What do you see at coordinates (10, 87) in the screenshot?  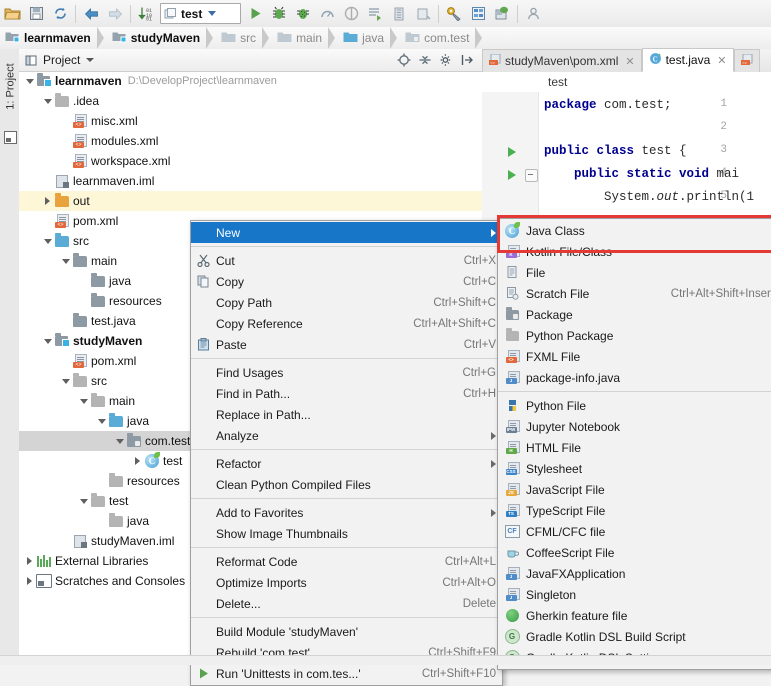 I see `tool-window-tab-project: 1: Project` at bounding box center [10, 87].